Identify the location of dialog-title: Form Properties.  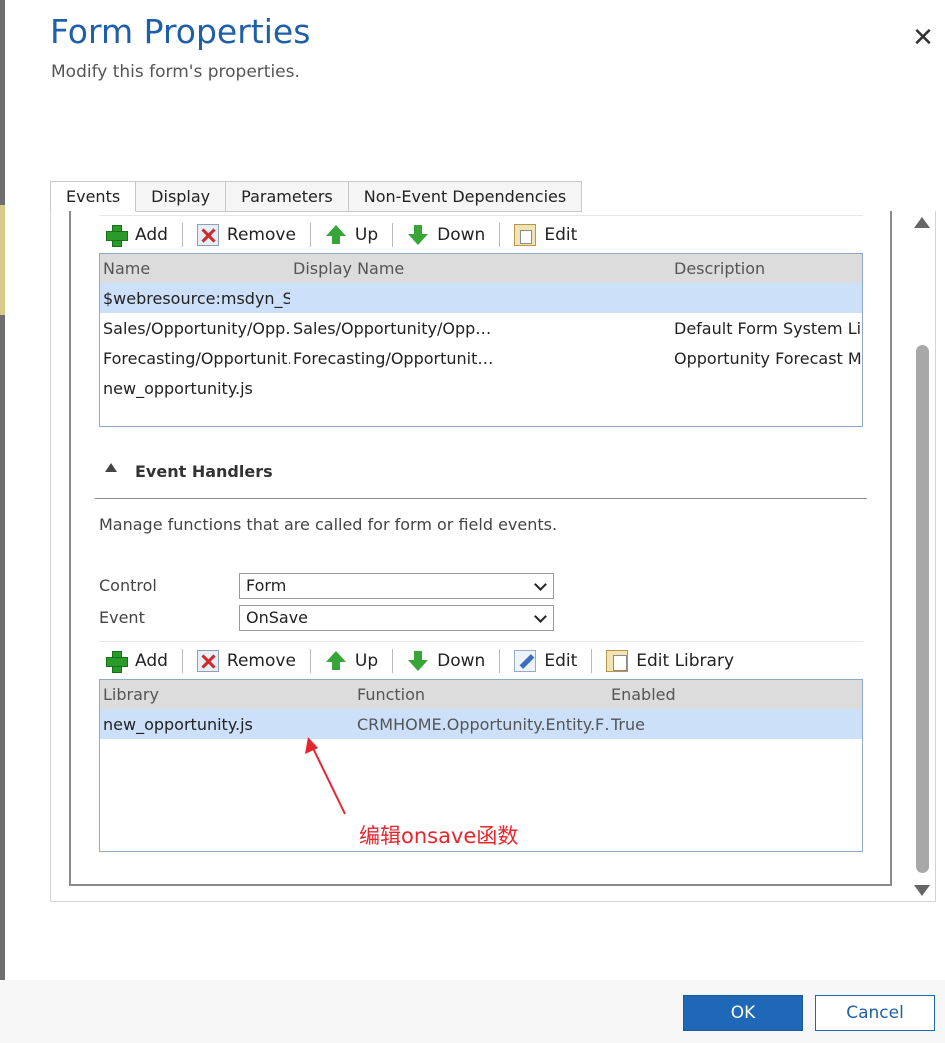
(180, 31).